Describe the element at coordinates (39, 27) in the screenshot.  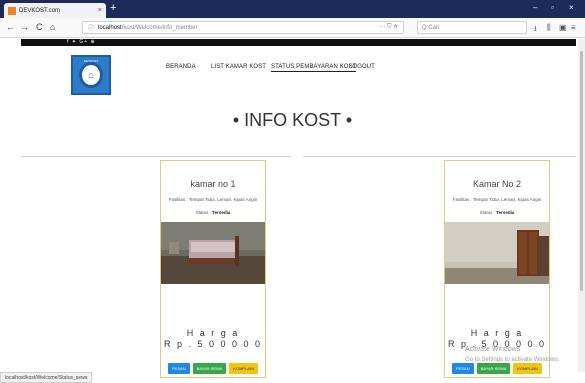
I see `reload-button: C` at that location.